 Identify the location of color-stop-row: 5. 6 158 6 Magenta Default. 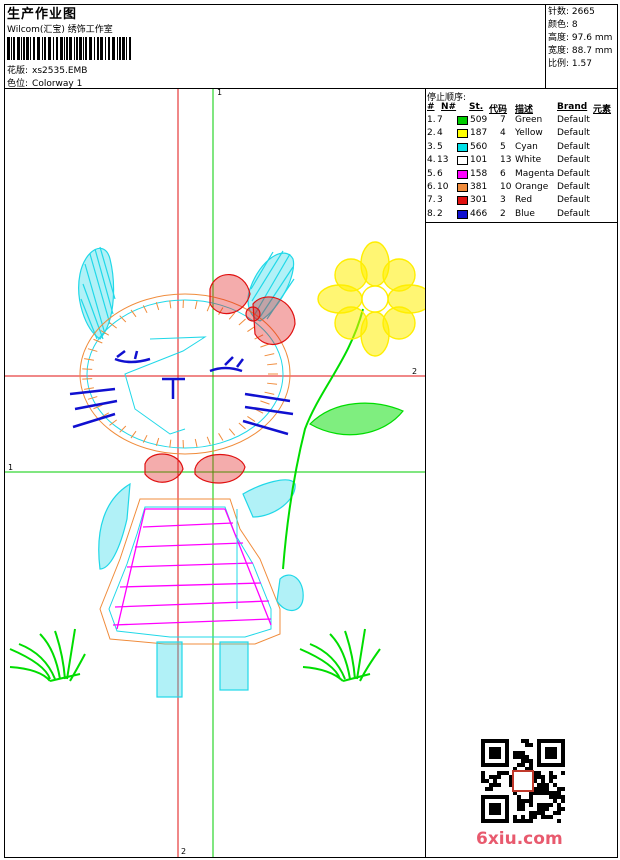
(522, 175).